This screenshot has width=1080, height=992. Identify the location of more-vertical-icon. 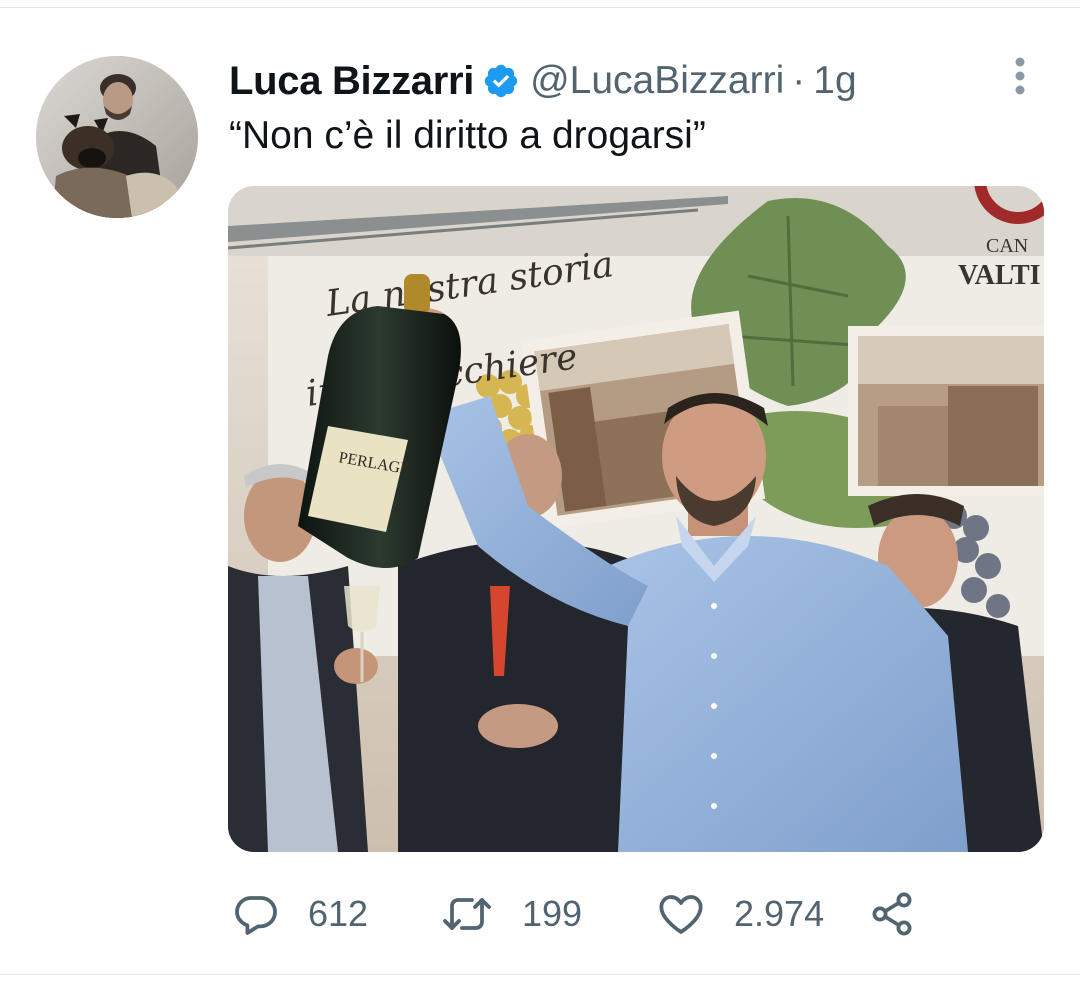
(1020, 76).